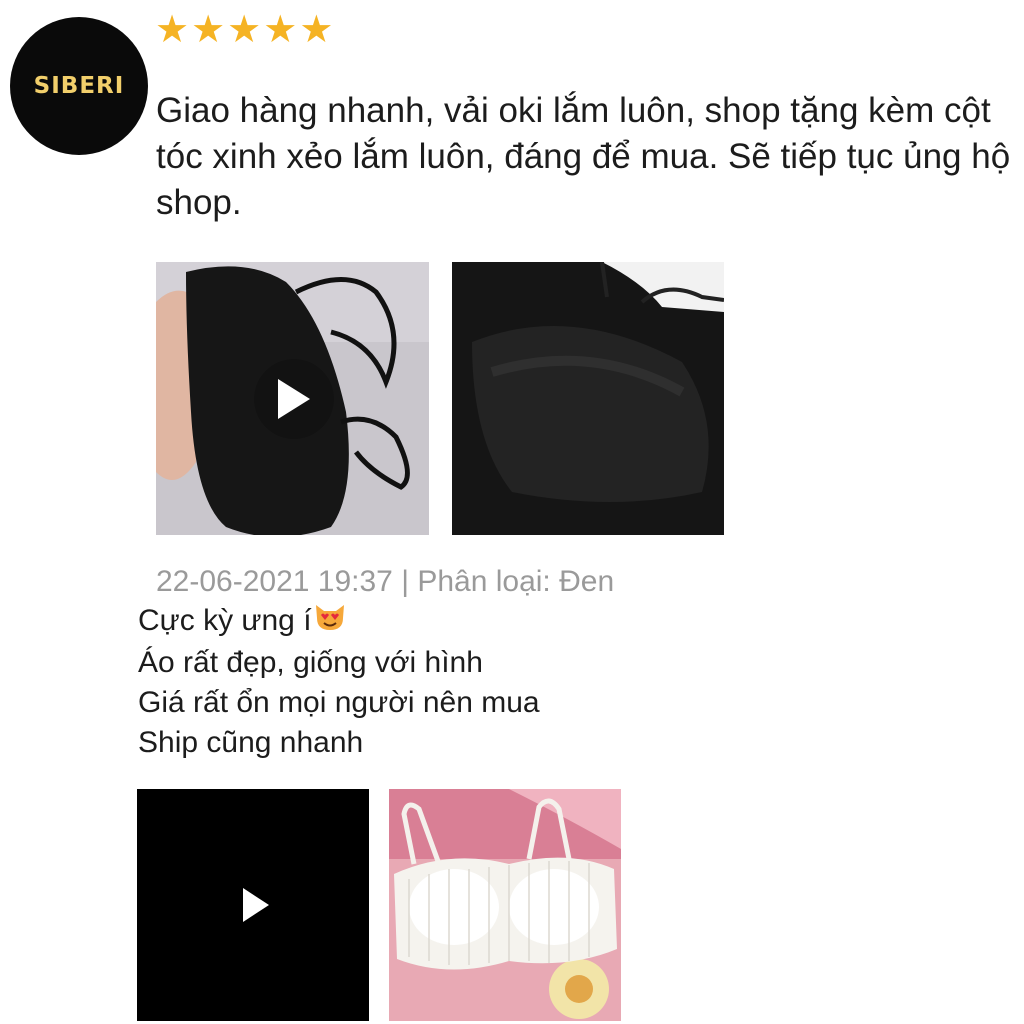 The width and height of the screenshot is (1024, 1024). I want to click on review-line: Cực kỳ ưng í, so click(339, 622).